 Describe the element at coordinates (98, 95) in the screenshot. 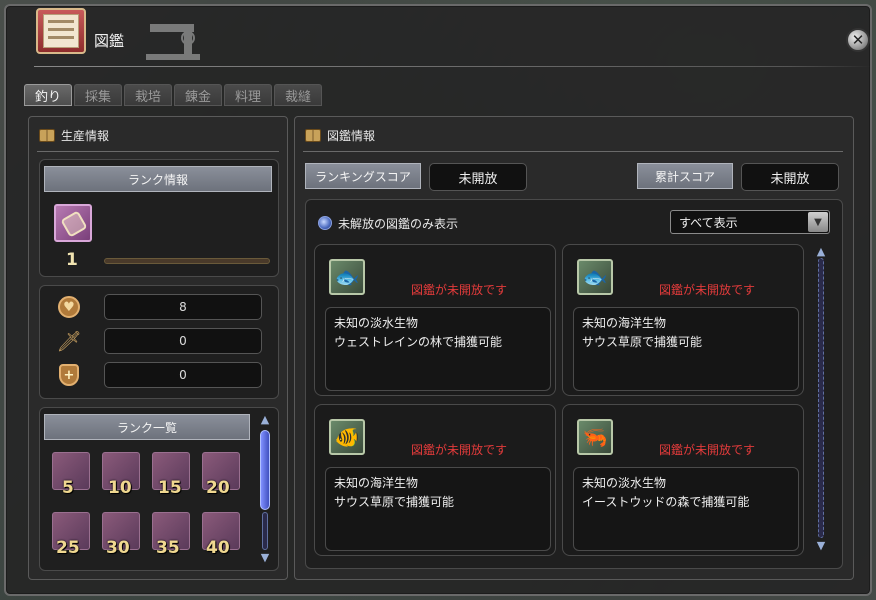

I see `tab-gathering: 採集` at that location.